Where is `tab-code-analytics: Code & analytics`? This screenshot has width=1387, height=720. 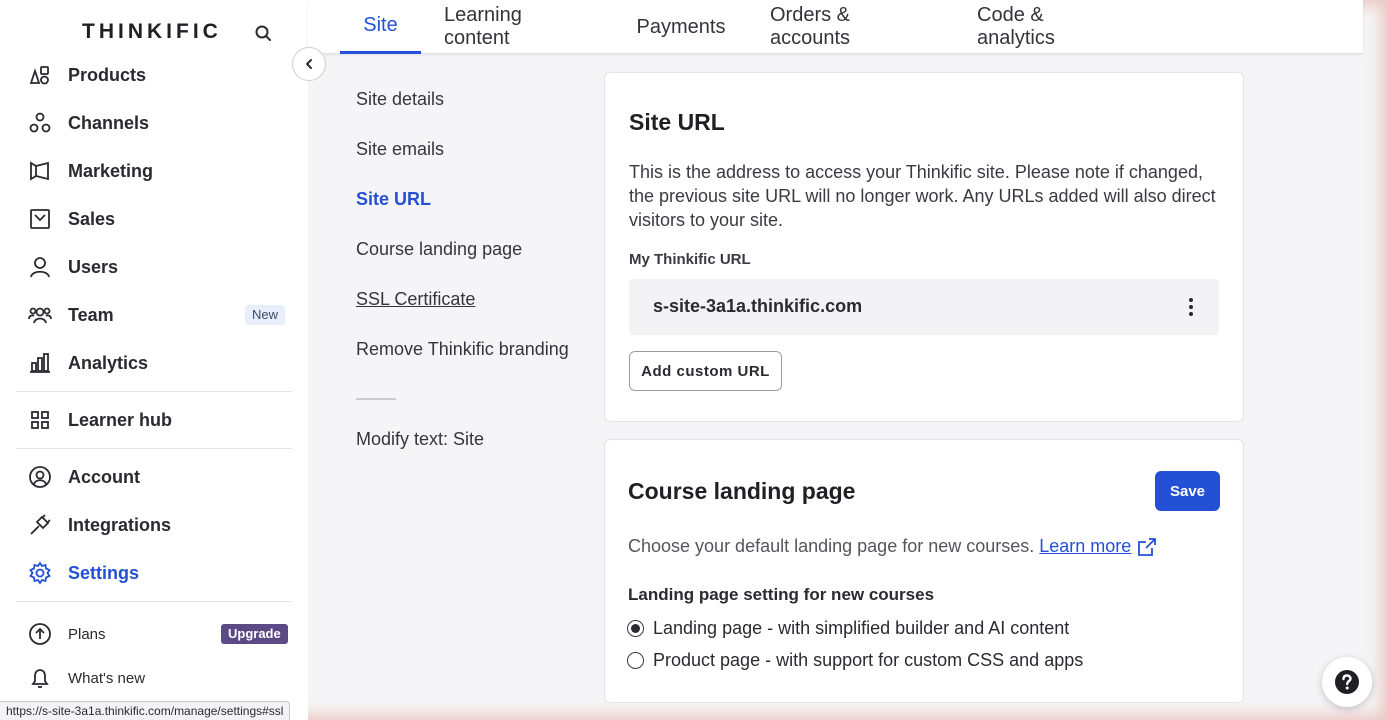
tab-code-analytics: Code & analytics is located at coordinates (1050, 27).